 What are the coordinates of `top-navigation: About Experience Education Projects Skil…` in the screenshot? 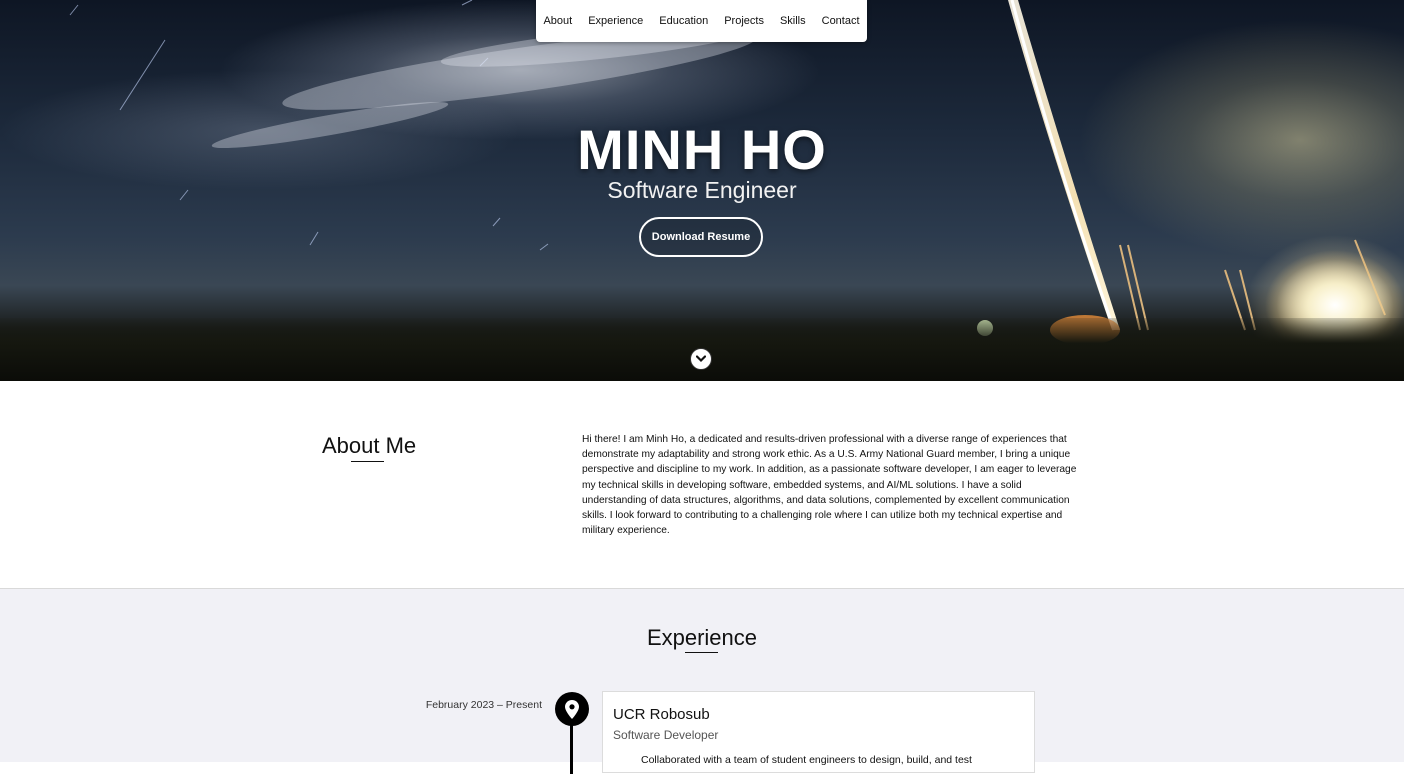 It's located at (701, 21).